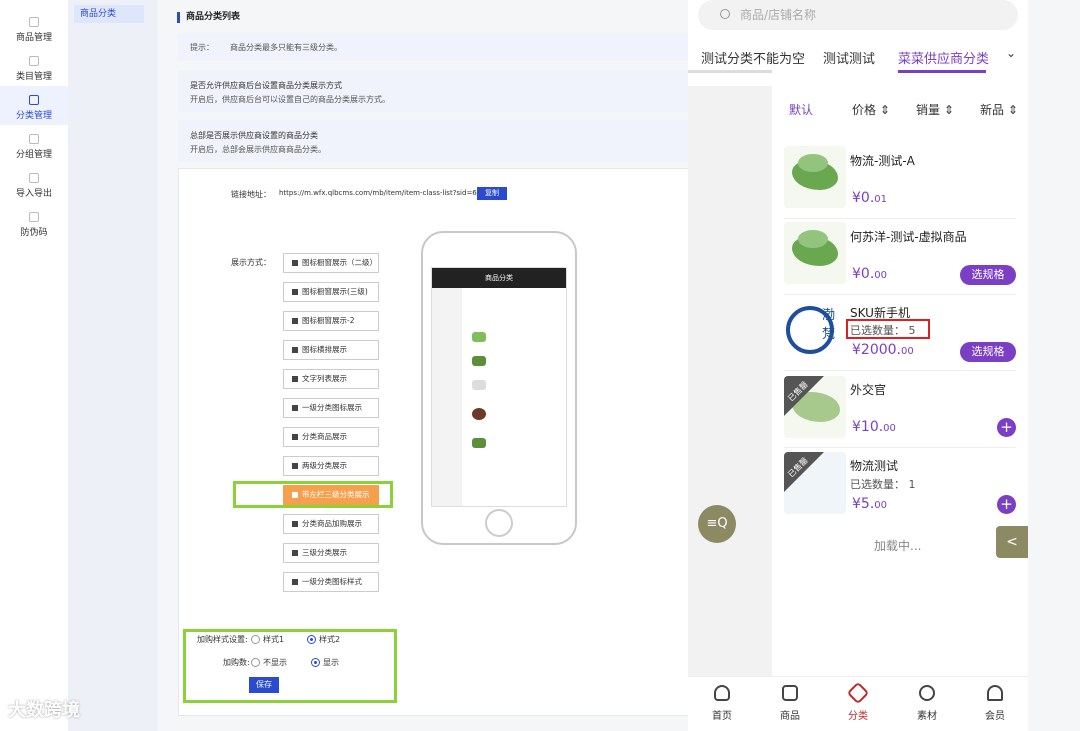 This screenshot has height=731, width=1080. What do you see at coordinates (900, 447) in the screenshot?
I see `divider` at bounding box center [900, 447].